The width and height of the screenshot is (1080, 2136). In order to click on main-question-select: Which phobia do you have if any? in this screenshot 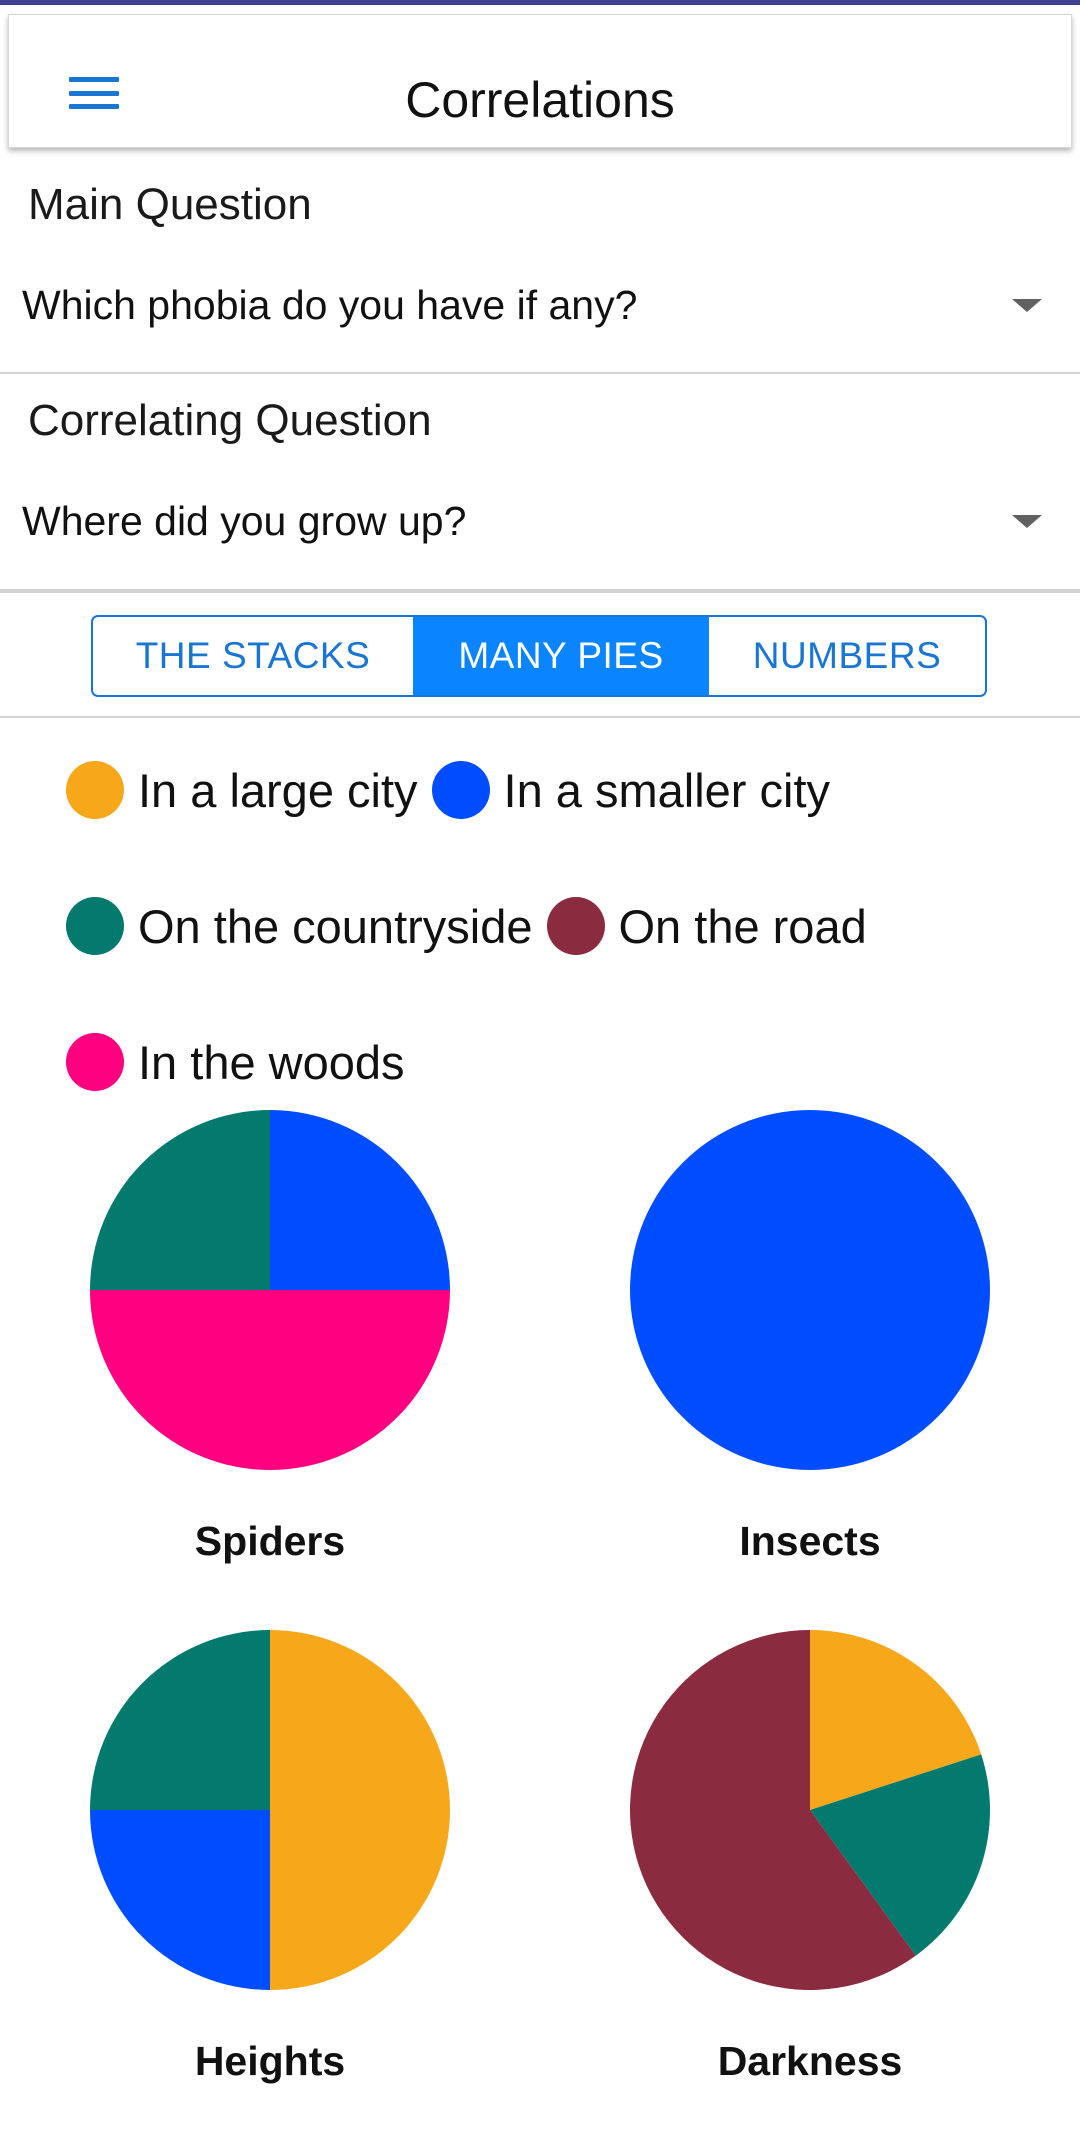, I will do `click(537, 305)`.